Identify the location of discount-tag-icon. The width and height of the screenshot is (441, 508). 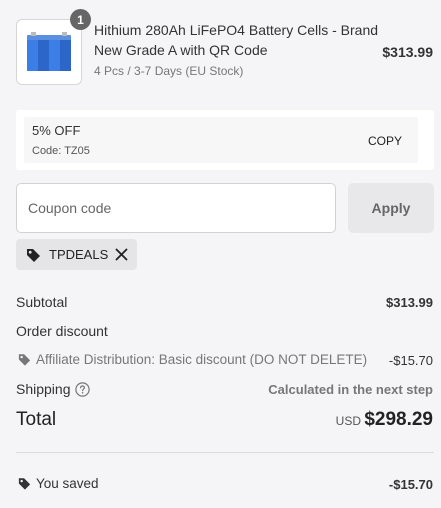
(24, 360).